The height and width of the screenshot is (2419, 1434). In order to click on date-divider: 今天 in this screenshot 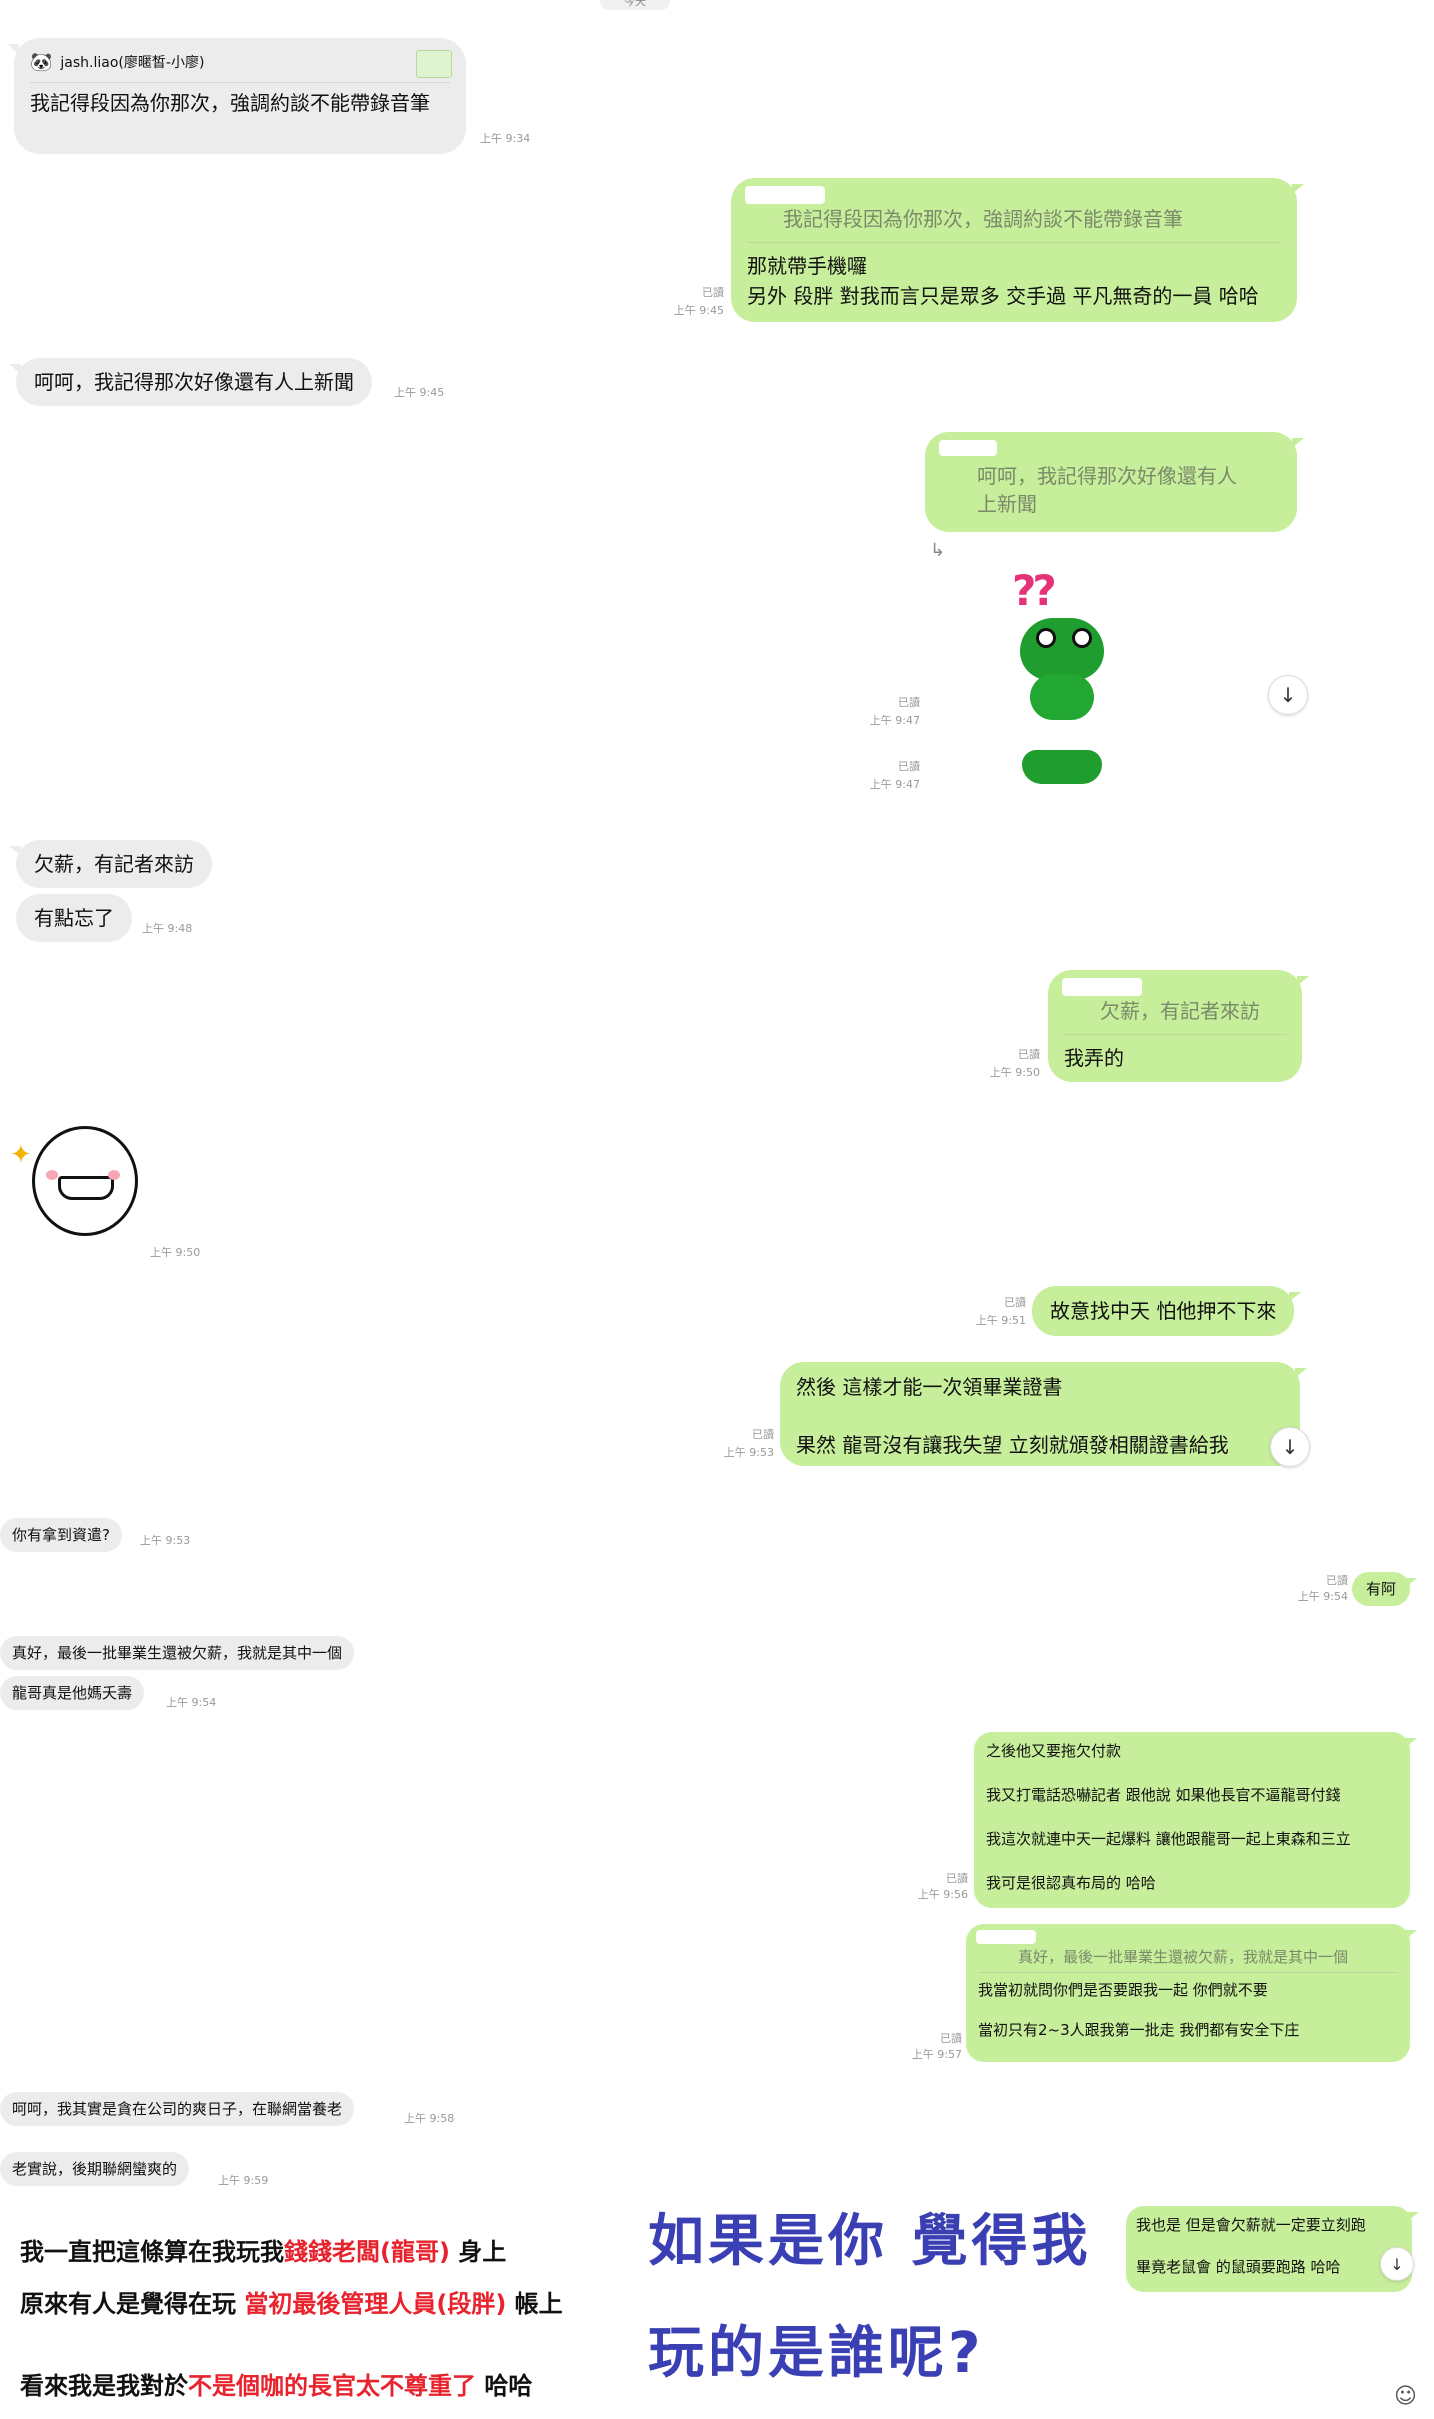, I will do `click(635, 5)`.